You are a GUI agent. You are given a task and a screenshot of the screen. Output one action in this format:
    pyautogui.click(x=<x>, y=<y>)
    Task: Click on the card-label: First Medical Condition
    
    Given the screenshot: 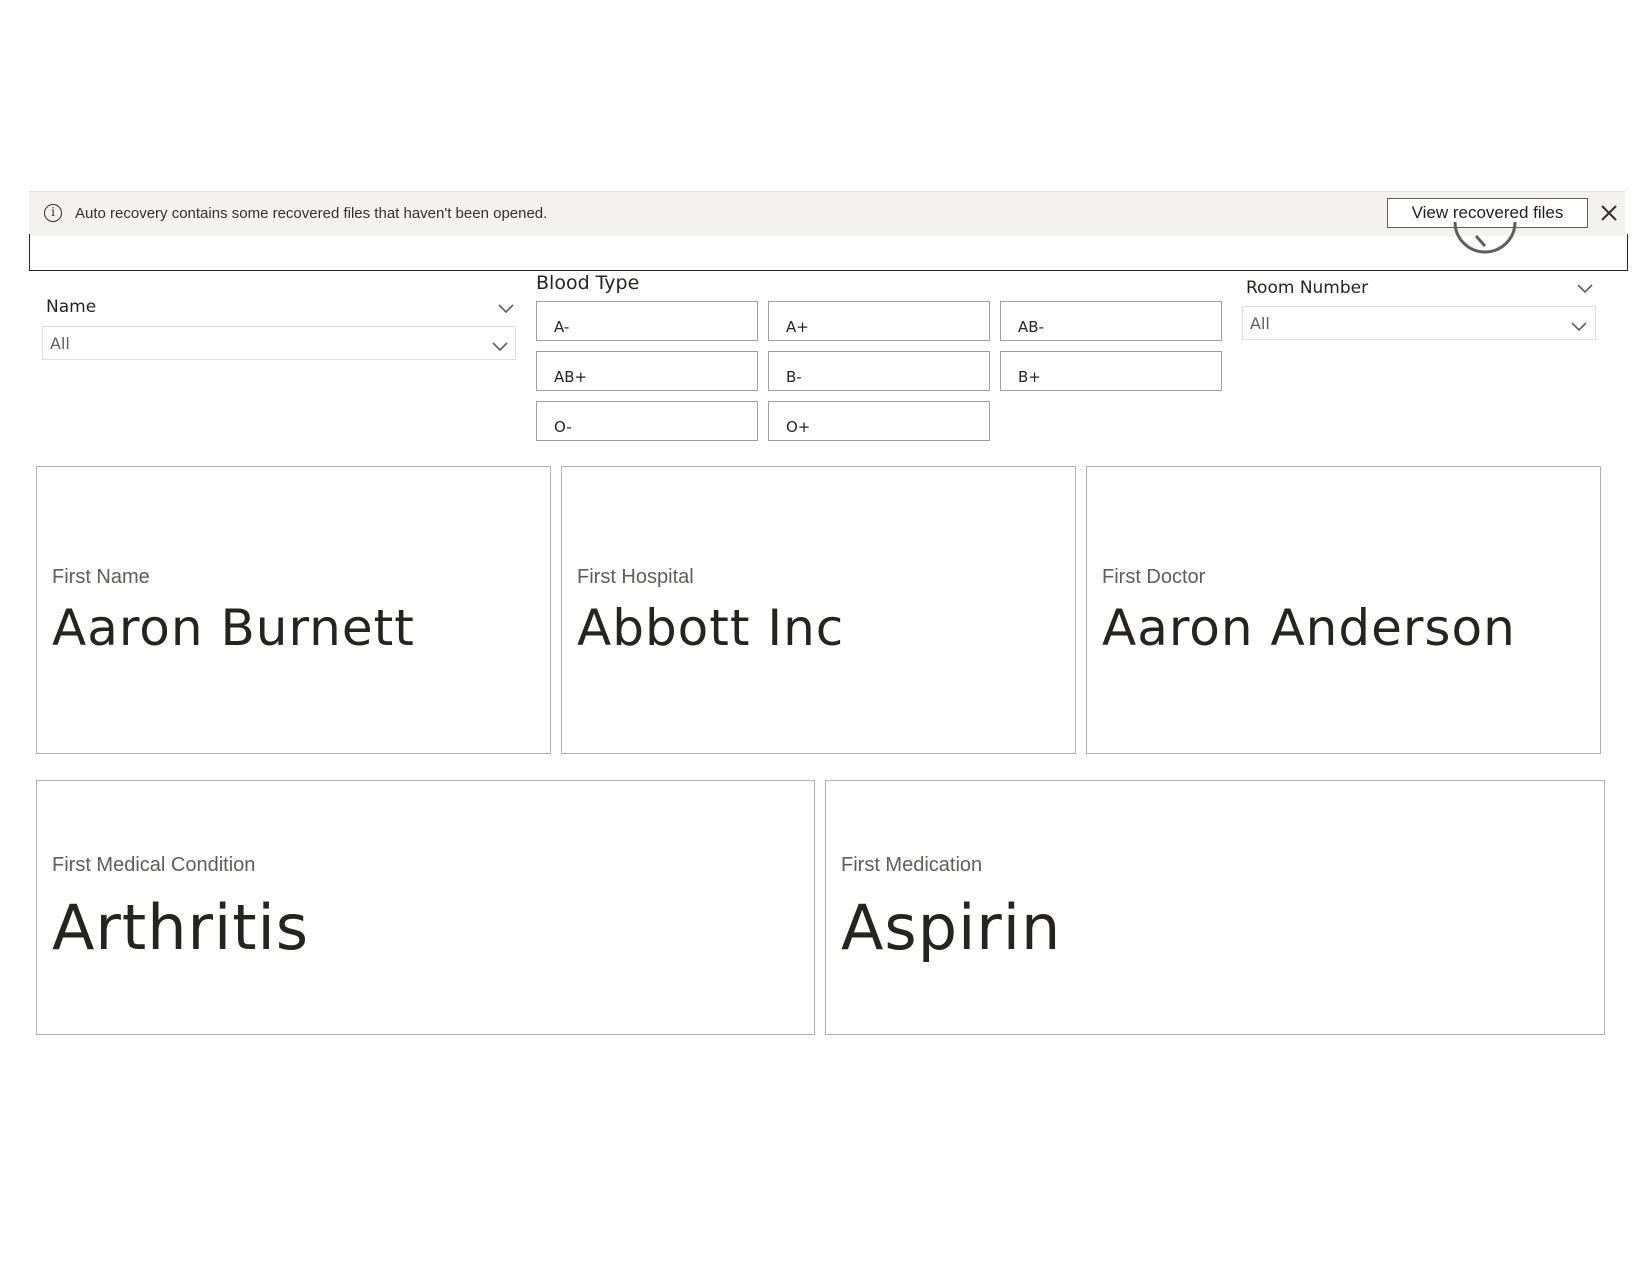 What is the action you would take?
    pyautogui.click(x=154, y=865)
    